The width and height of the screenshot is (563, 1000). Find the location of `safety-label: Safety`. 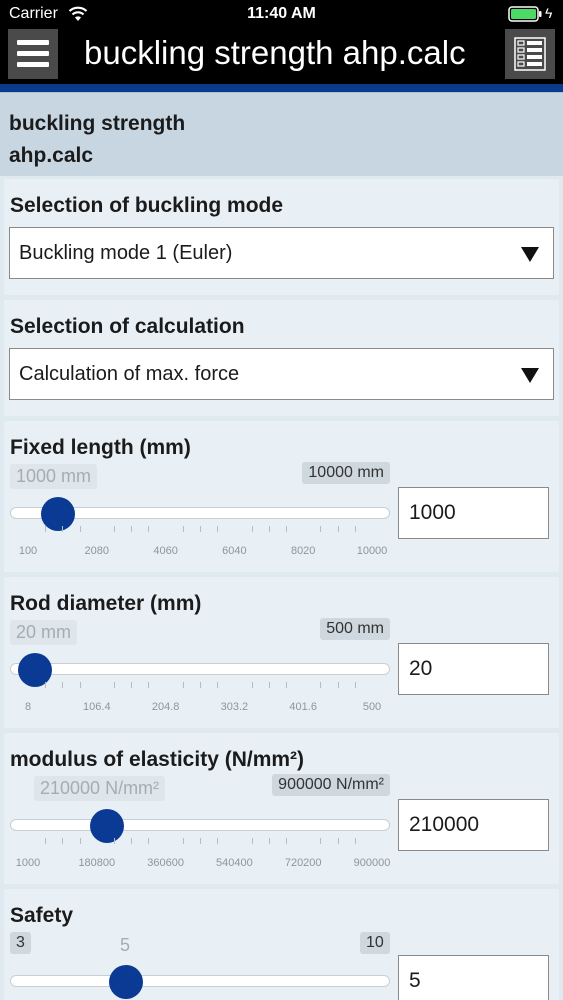

safety-label: Safety is located at coordinates (42, 915).